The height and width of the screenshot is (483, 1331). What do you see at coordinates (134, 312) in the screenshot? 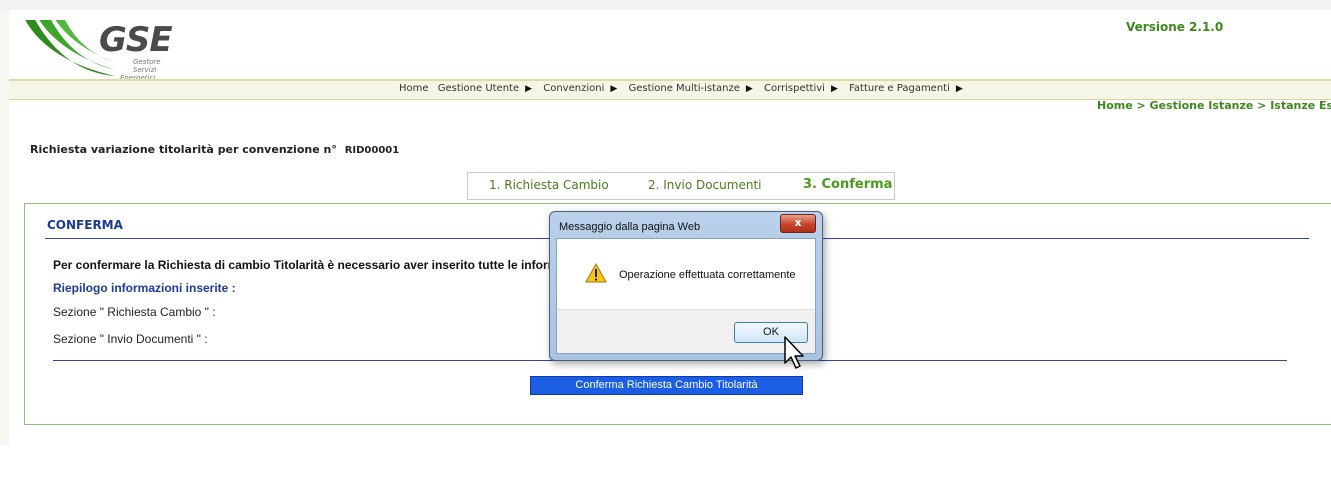
I see `section-richiesta-cambio: Sezione " Richiesta Cambio " :` at bounding box center [134, 312].